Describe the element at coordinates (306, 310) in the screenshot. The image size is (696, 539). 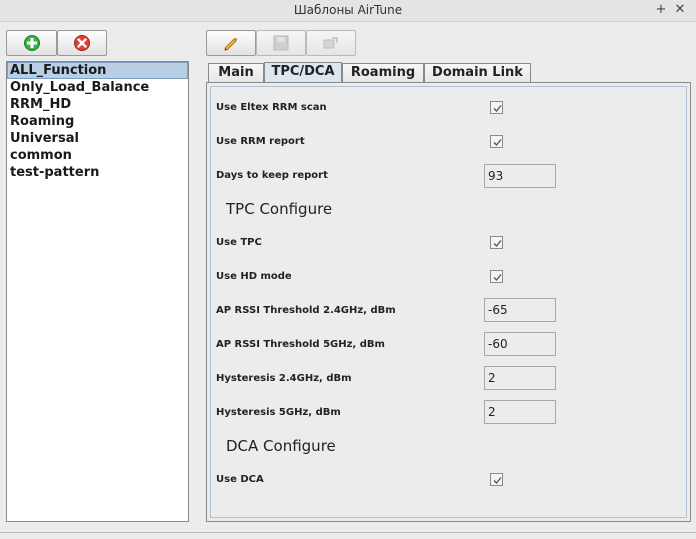
I see `ap-rssi-24-label: AP RSSI Threshold 2.4GHz, dBm` at that location.